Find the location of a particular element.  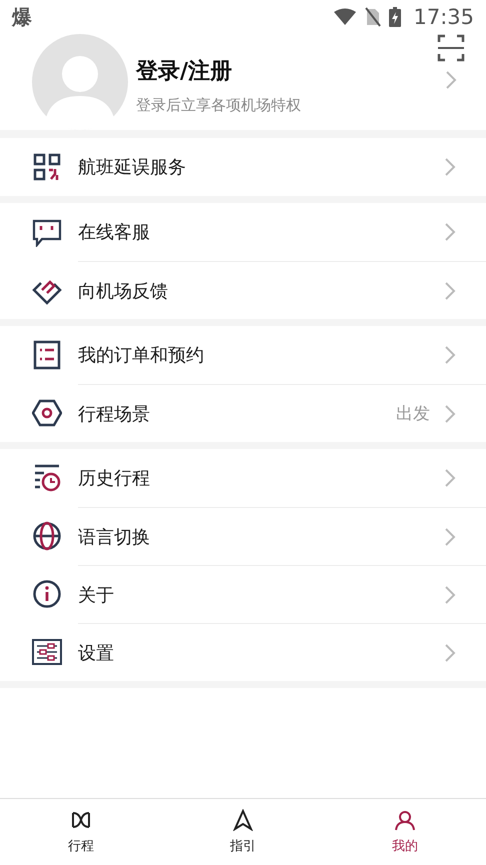

scan-icon is located at coordinates (451, 48).